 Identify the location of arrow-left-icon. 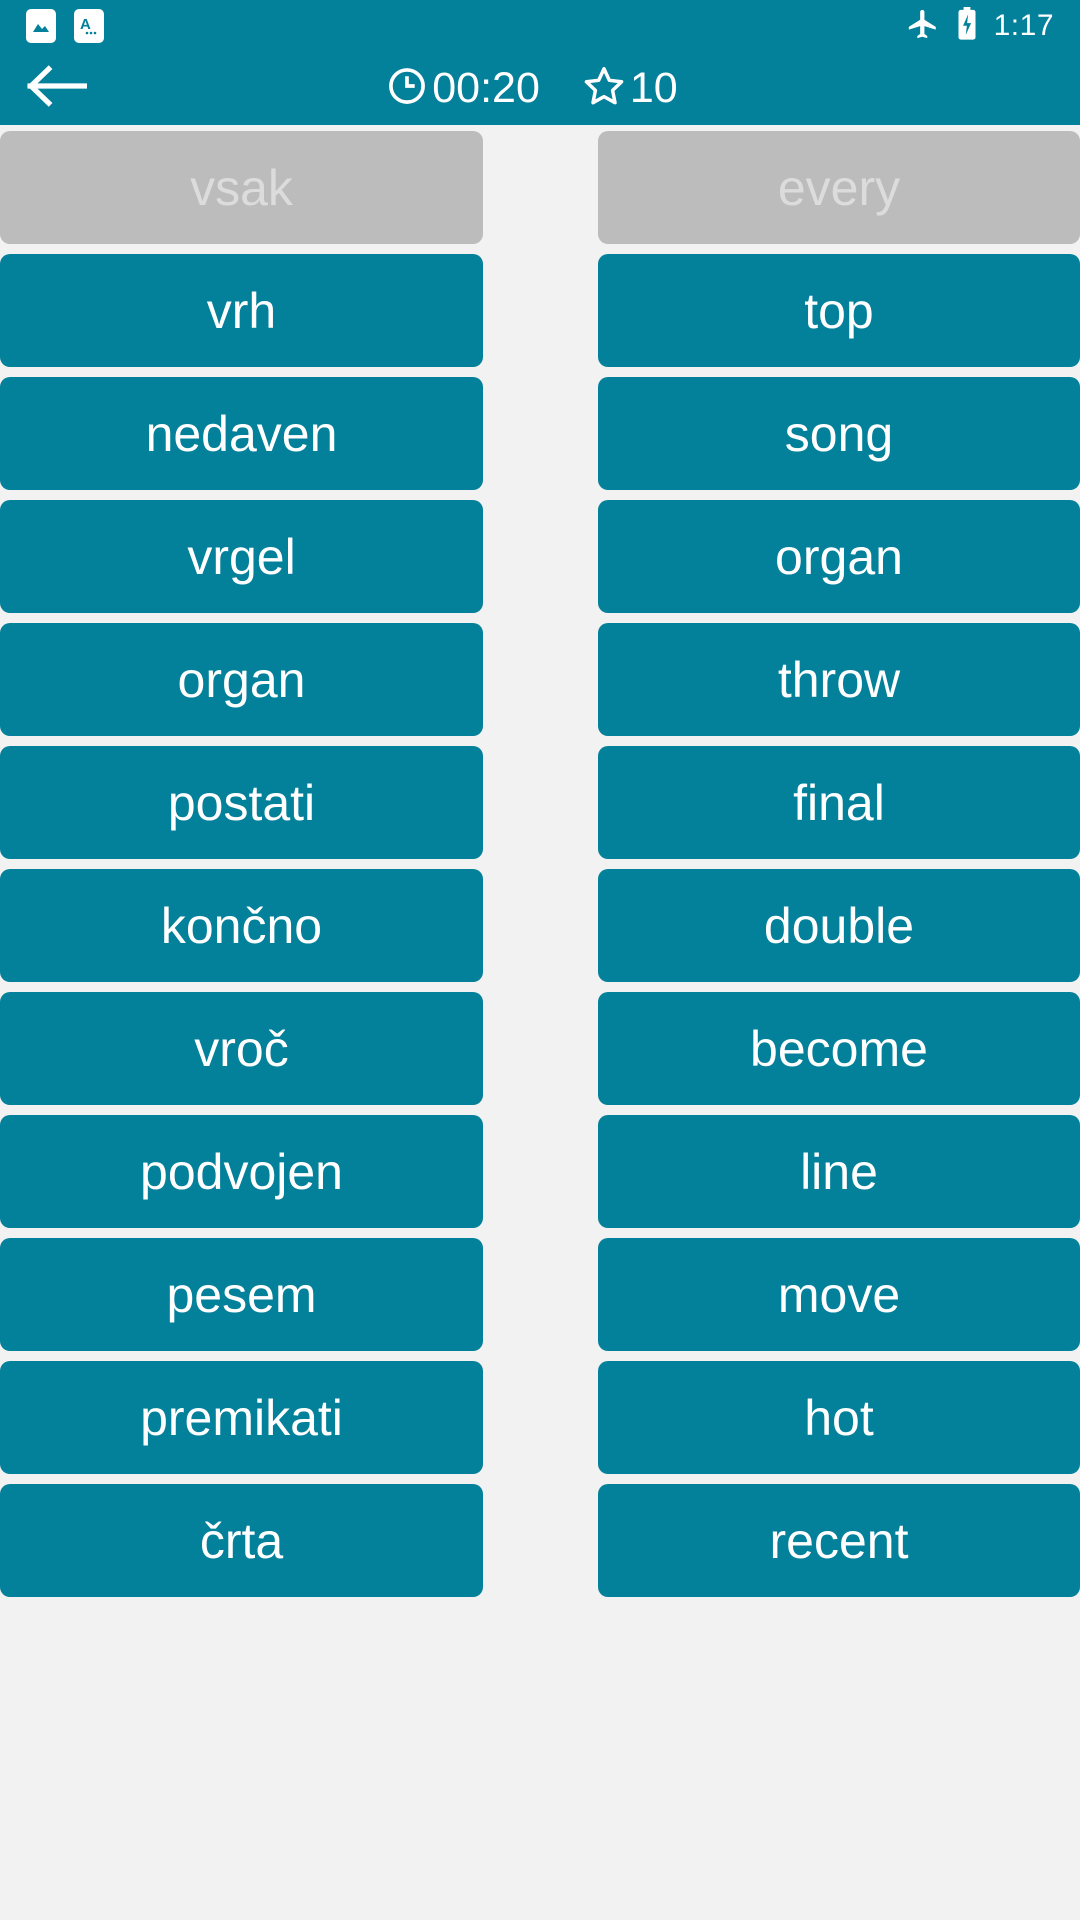
(58, 88).